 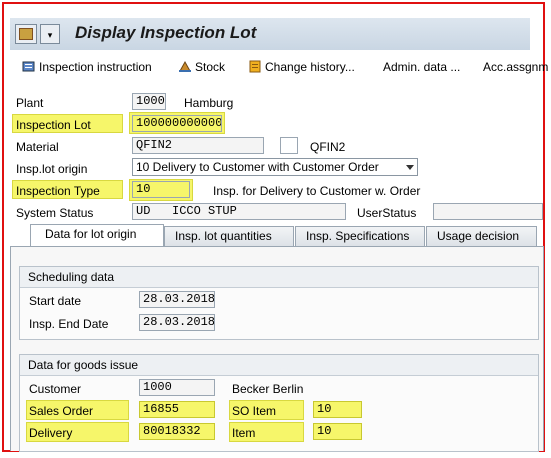 What do you see at coordinates (51, 433) in the screenshot?
I see `delivery-label: Delivery` at bounding box center [51, 433].